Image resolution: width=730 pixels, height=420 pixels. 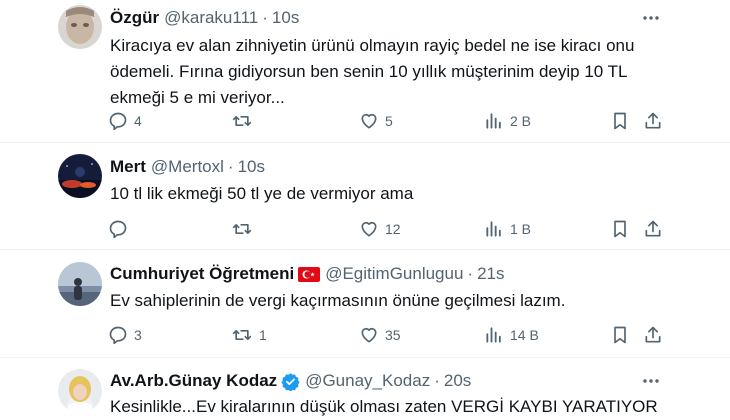 I want to click on reply-button: 3, so click(x=125, y=335).